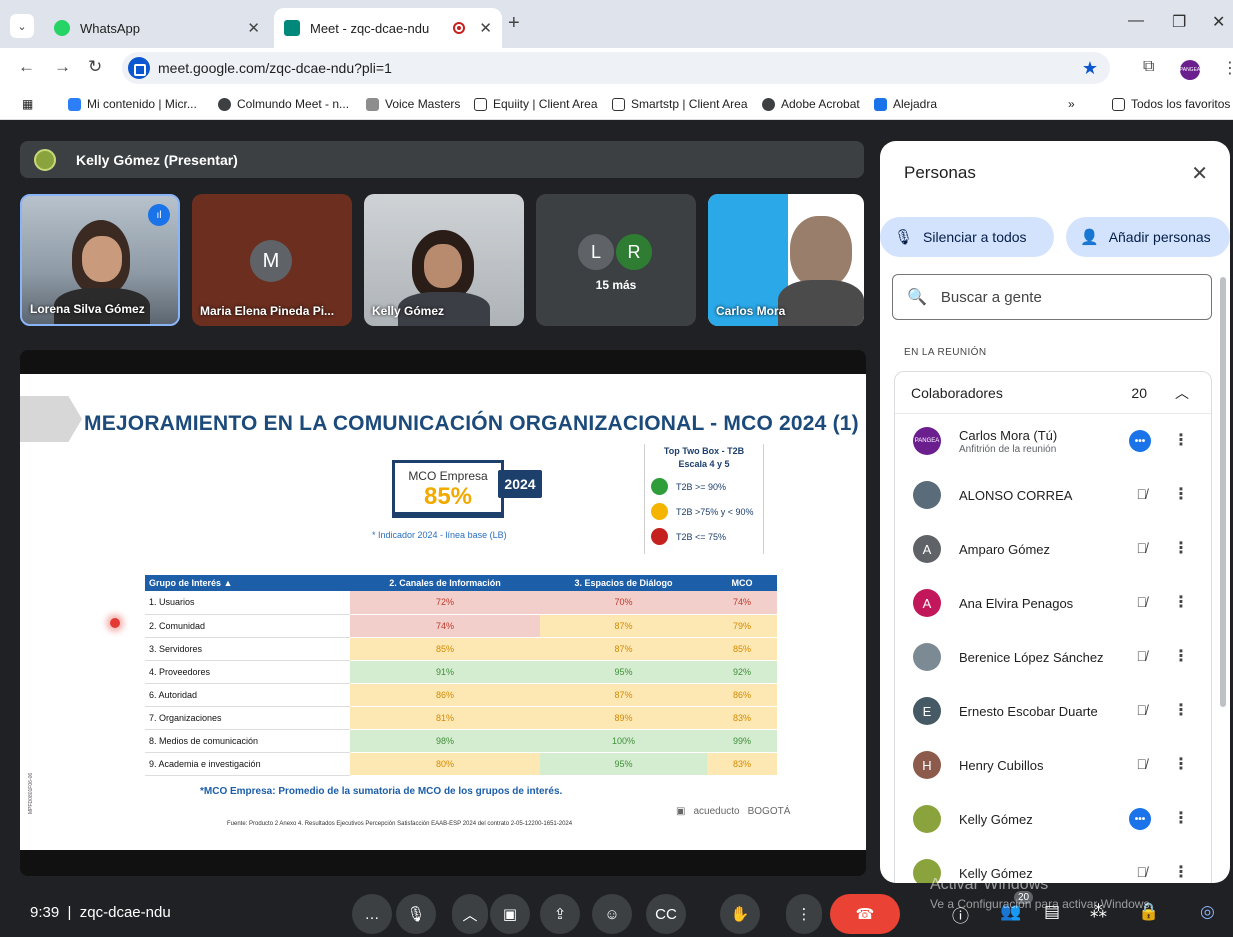  I want to click on mute-all-button: 🎙 Silenciar a todos, so click(967, 237).